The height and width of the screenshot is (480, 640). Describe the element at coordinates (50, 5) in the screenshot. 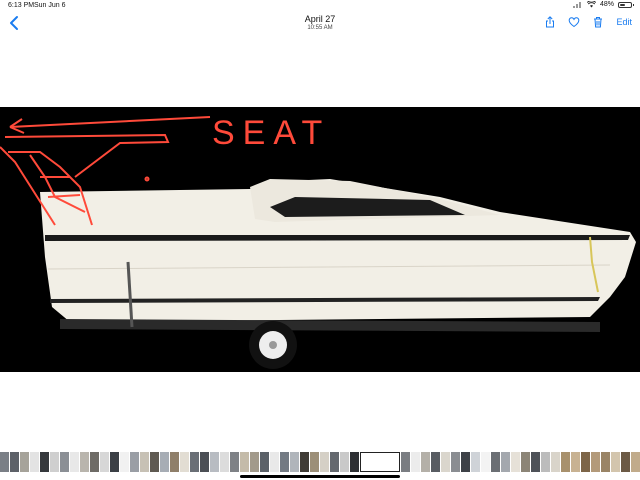

I see `status-date: Sun Jun 6` at that location.